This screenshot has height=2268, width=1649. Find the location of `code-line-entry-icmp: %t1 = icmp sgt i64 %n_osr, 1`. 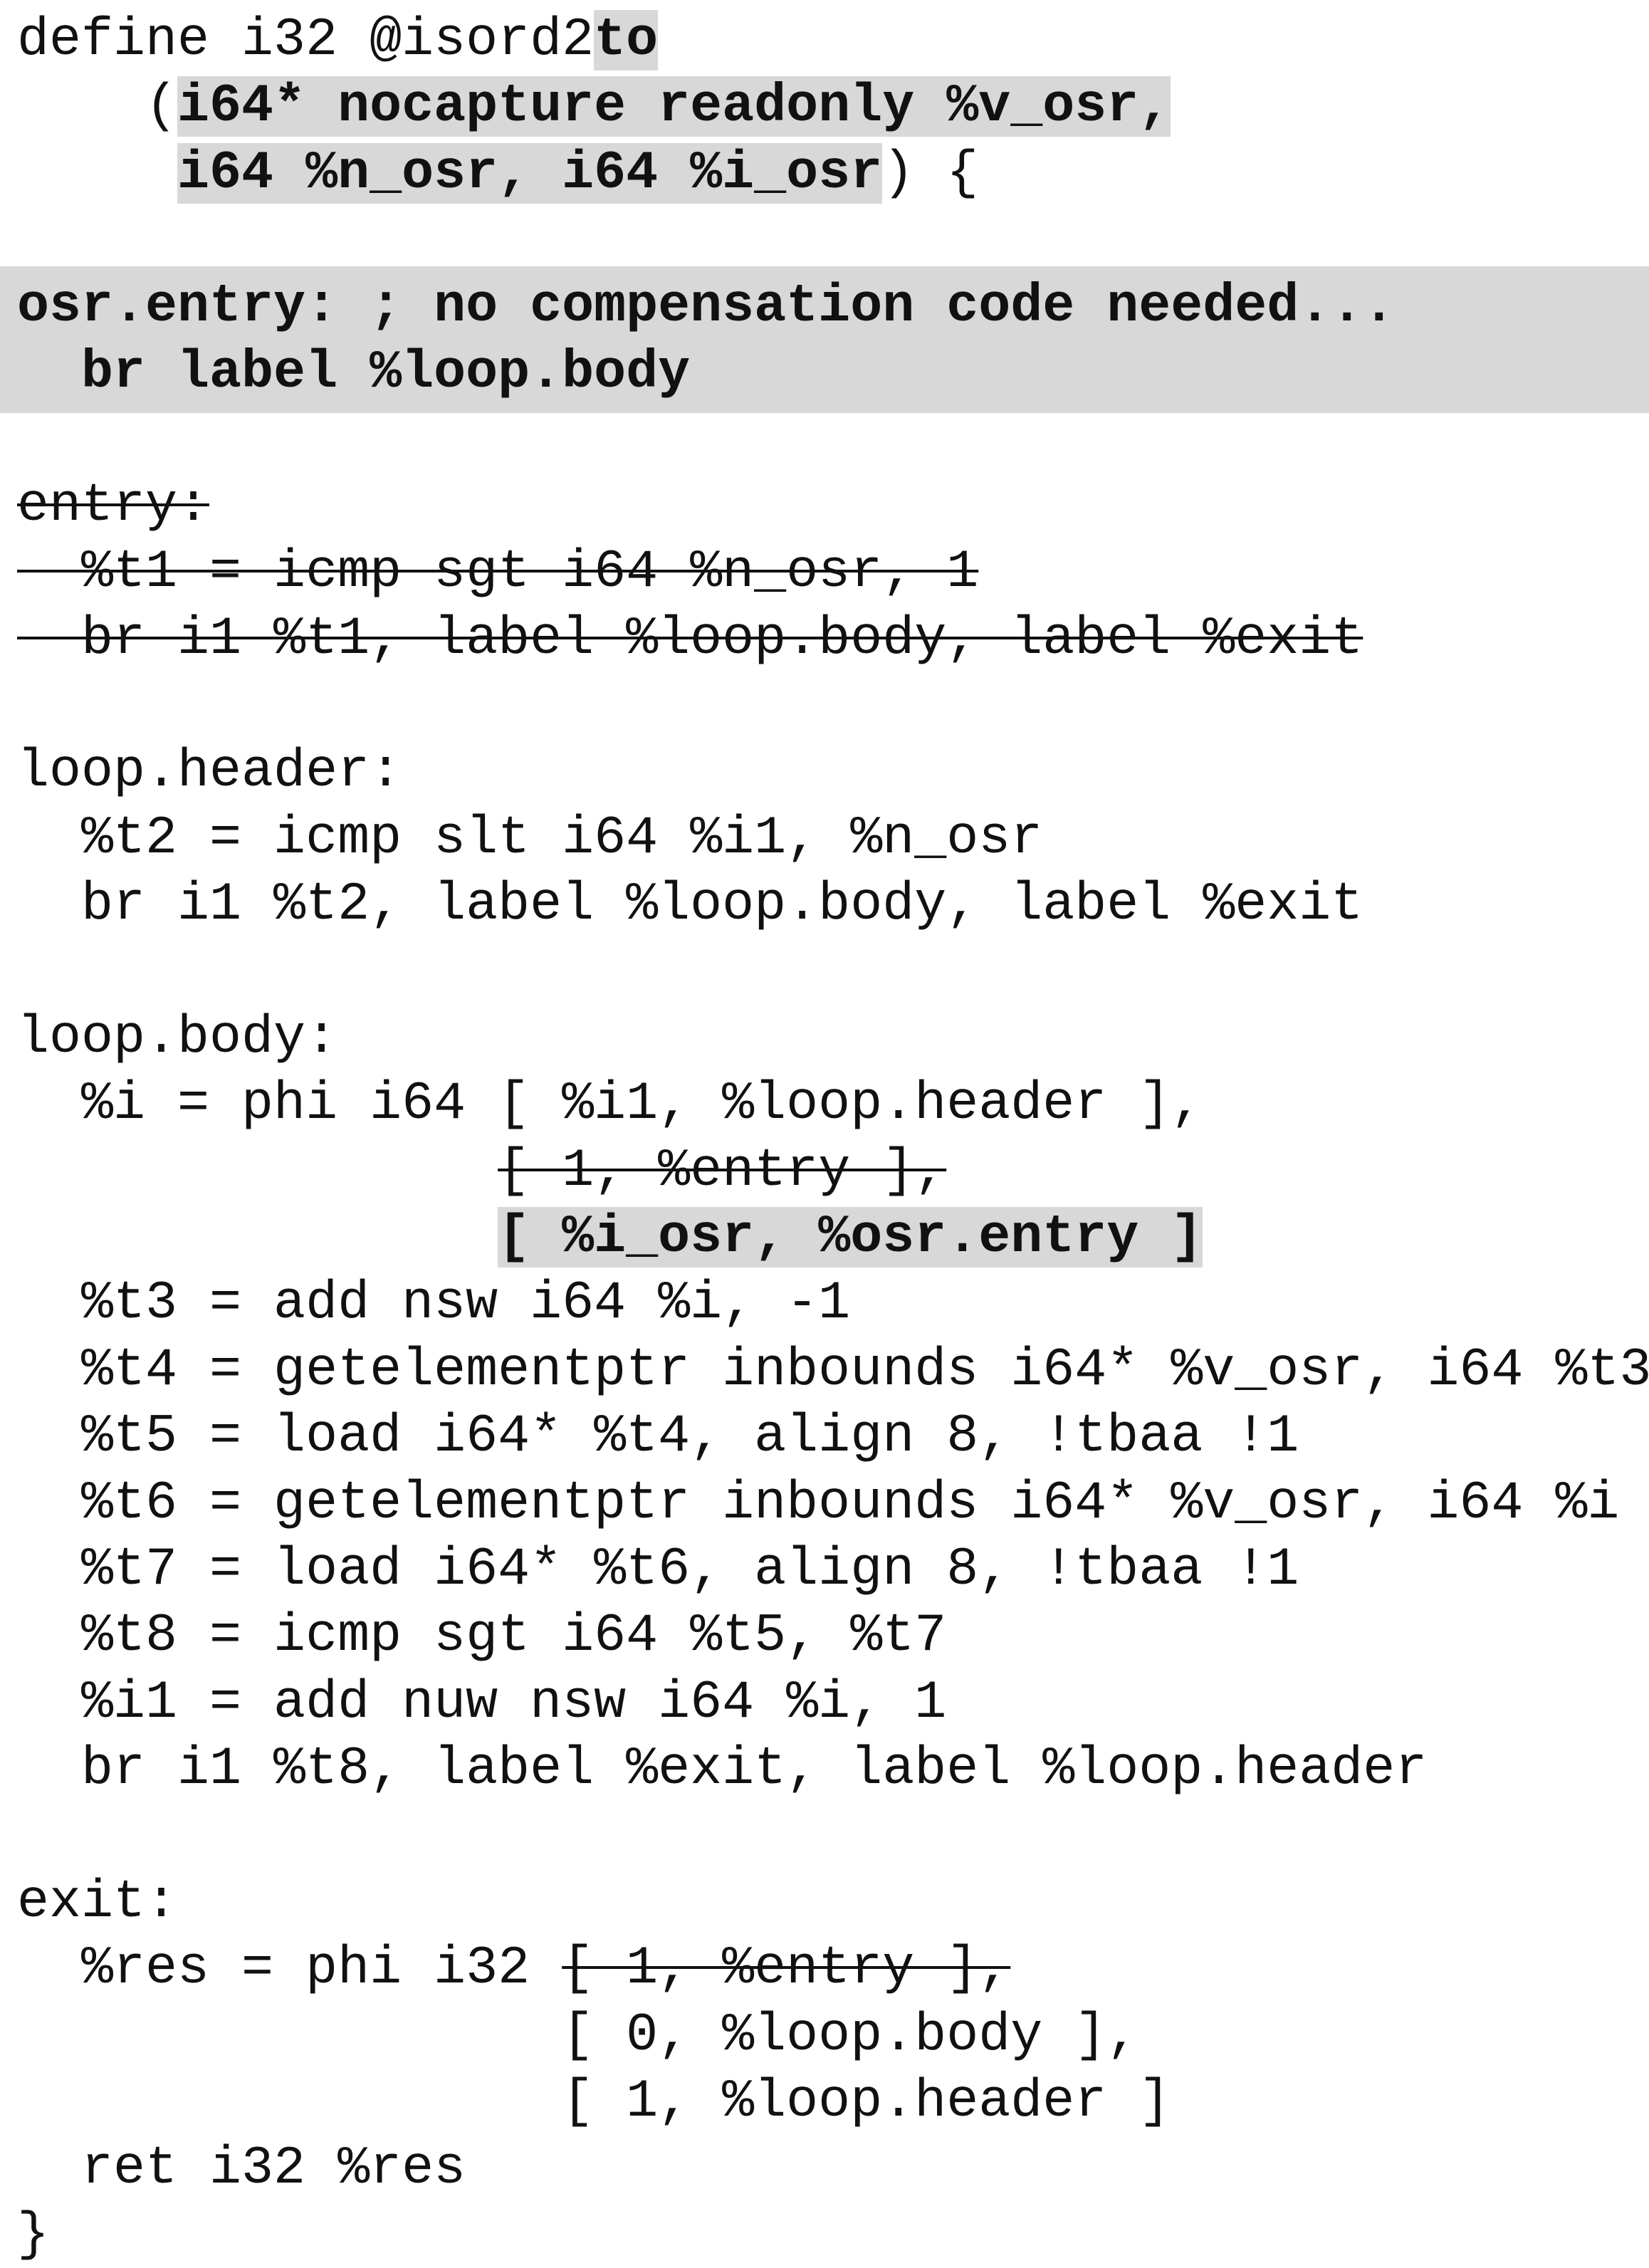

code-line-entry-icmp: %t1 = icmp sgt i64 %n_osr, 1 is located at coordinates (833, 572).